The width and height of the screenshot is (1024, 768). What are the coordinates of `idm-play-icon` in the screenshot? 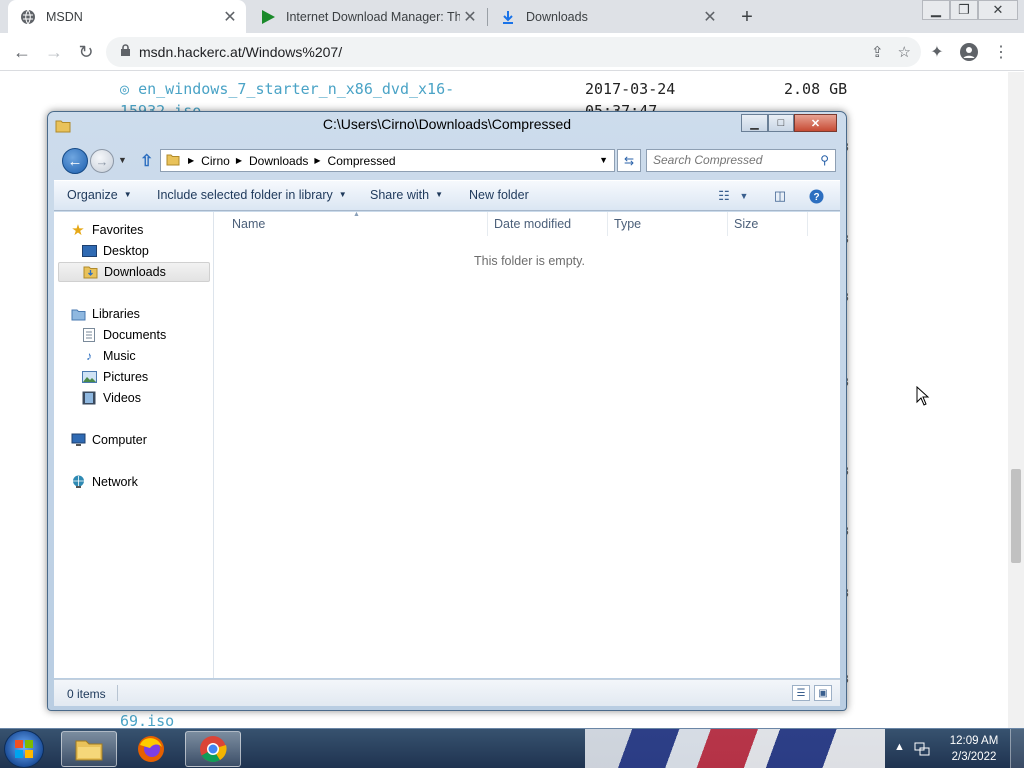 It's located at (268, 17).